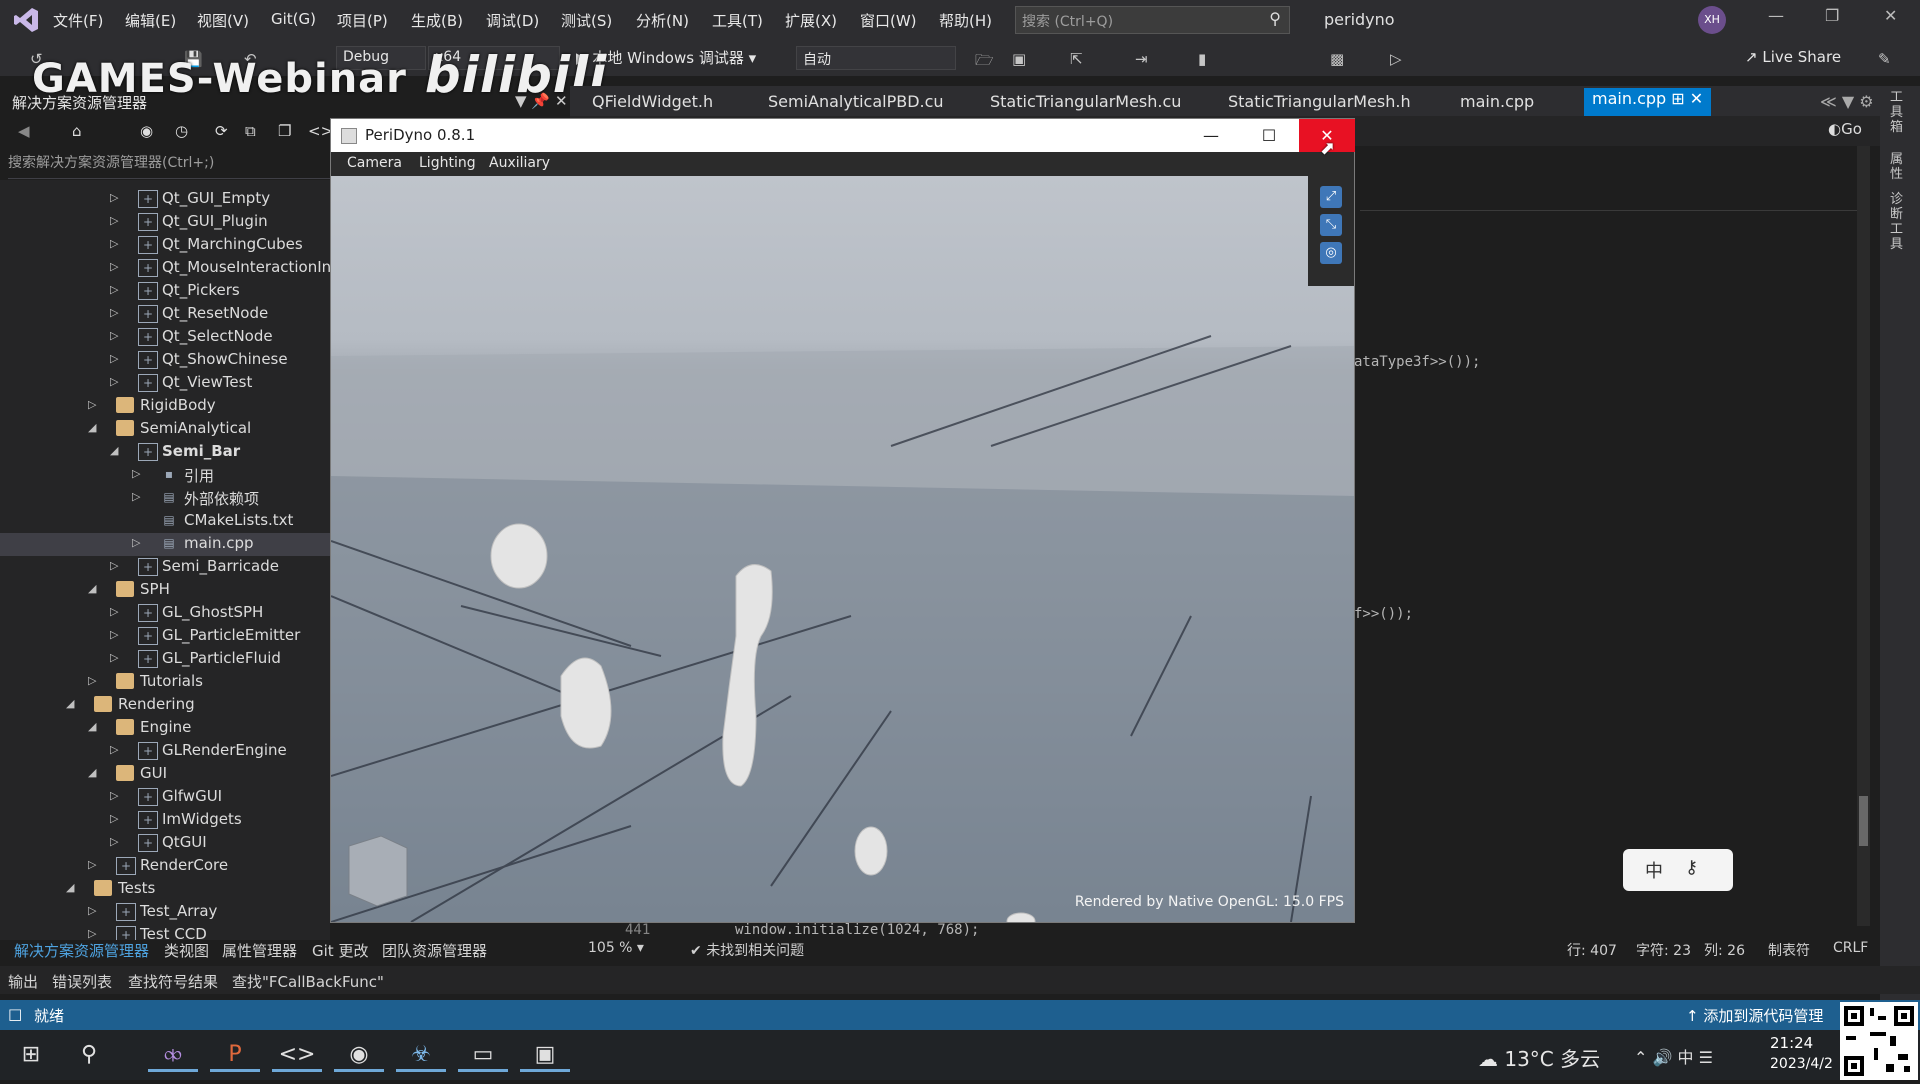 This screenshot has width=1920, height=1084. I want to click on visual-studio-taskbar-icon: ⧞, so click(173, 1055).